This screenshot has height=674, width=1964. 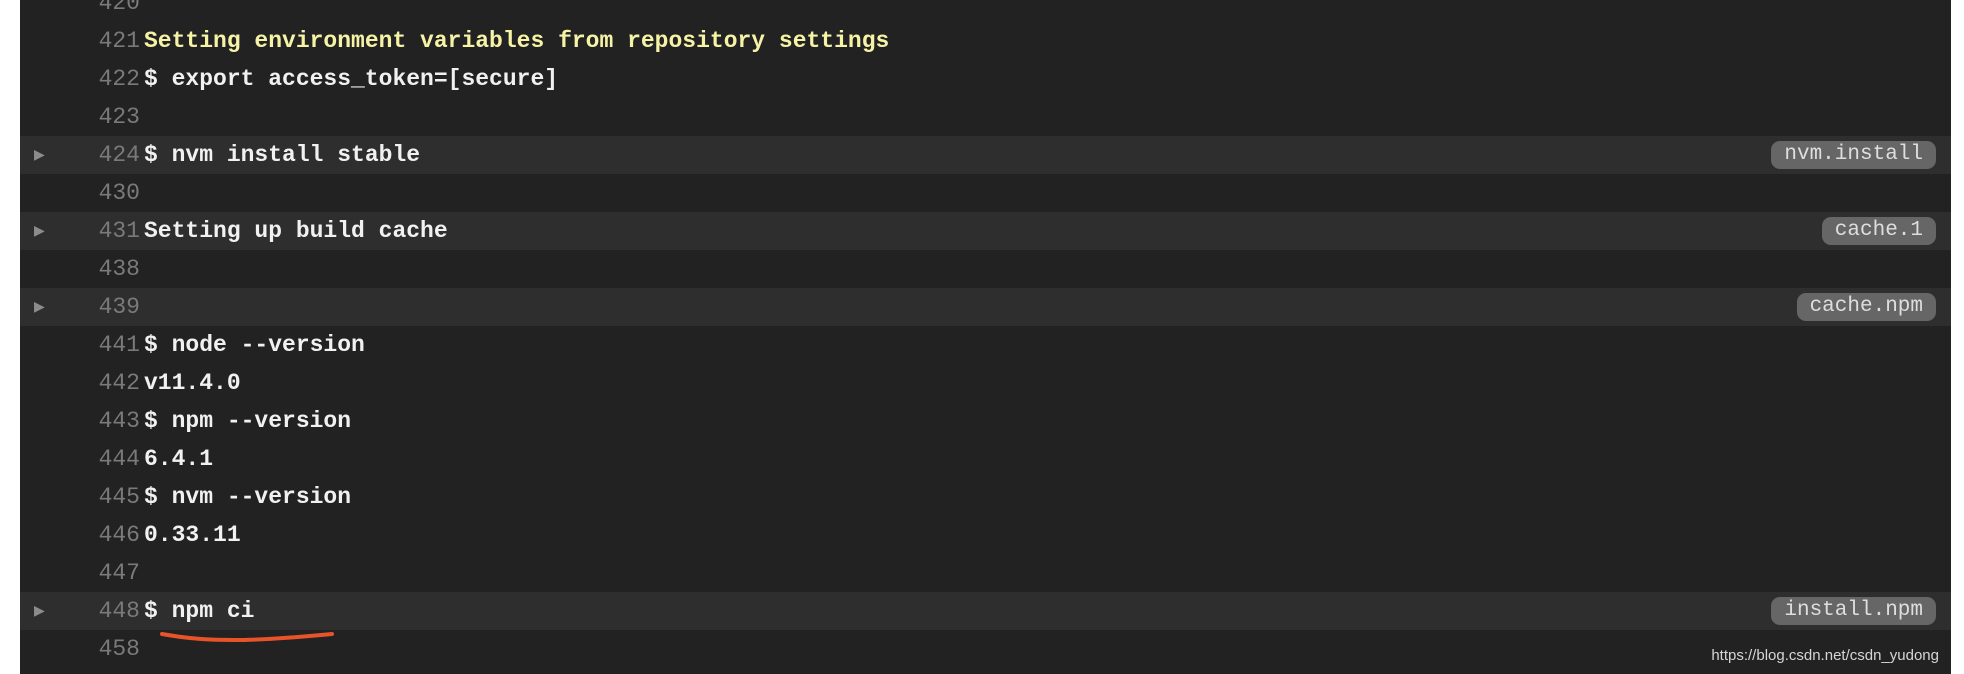 I want to click on line-text: $ nvm --version, so click(x=248, y=497).